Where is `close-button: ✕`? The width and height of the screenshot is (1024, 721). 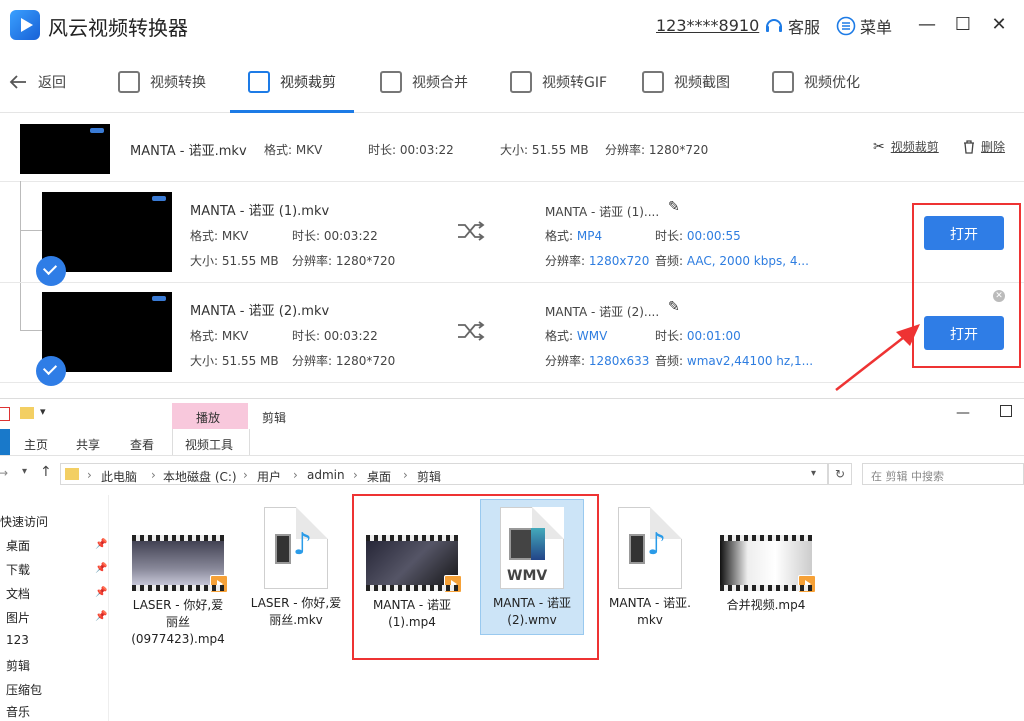
close-button: ✕ is located at coordinates (999, 25).